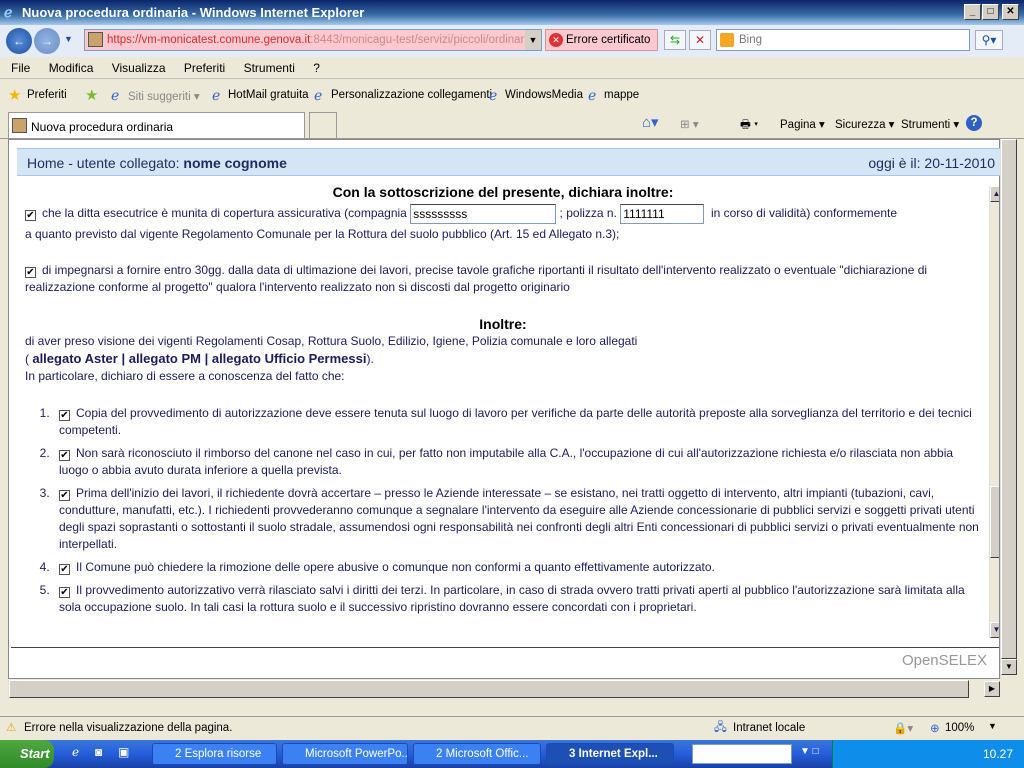  What do you see at coordinates (990, 12) in the screenshot?
I see `maximize-button: □` at bounding box center [990, 12].